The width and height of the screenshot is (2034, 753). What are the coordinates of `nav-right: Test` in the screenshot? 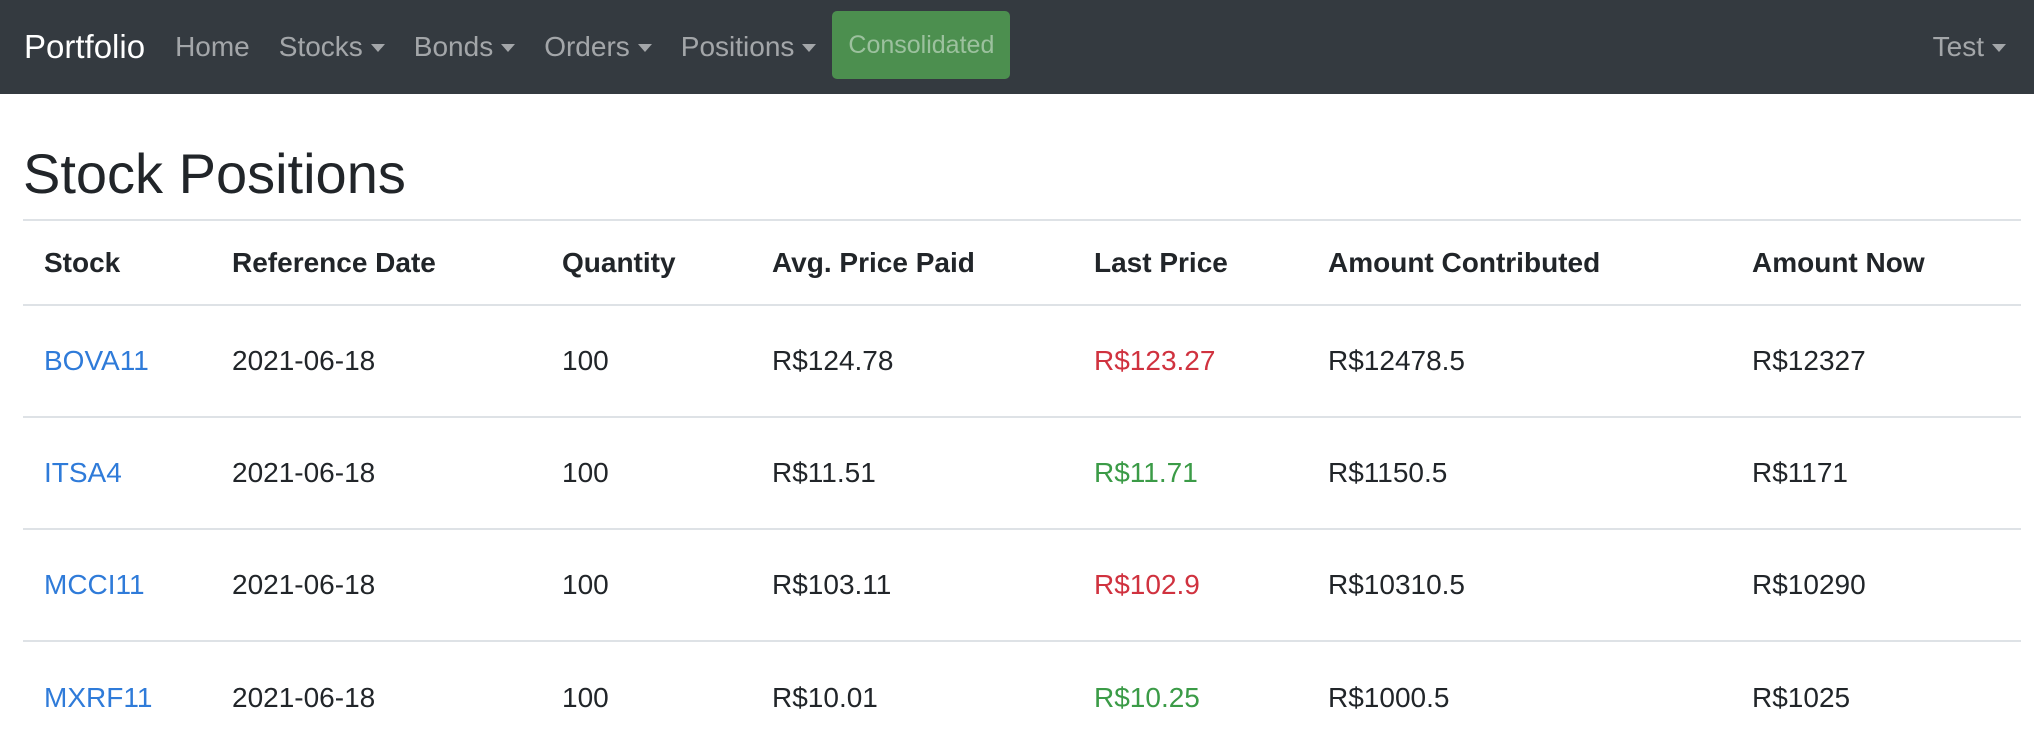 It's located at (1969, 47).